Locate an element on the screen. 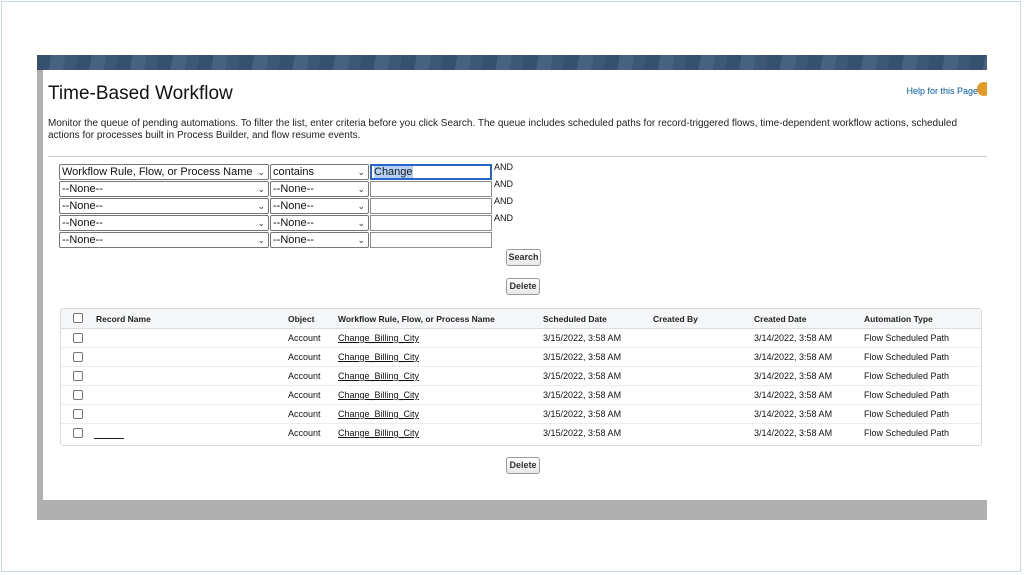 This screenshot has width=1024, height=575. filter-value-text: Change is located at coordinates (393, 172).